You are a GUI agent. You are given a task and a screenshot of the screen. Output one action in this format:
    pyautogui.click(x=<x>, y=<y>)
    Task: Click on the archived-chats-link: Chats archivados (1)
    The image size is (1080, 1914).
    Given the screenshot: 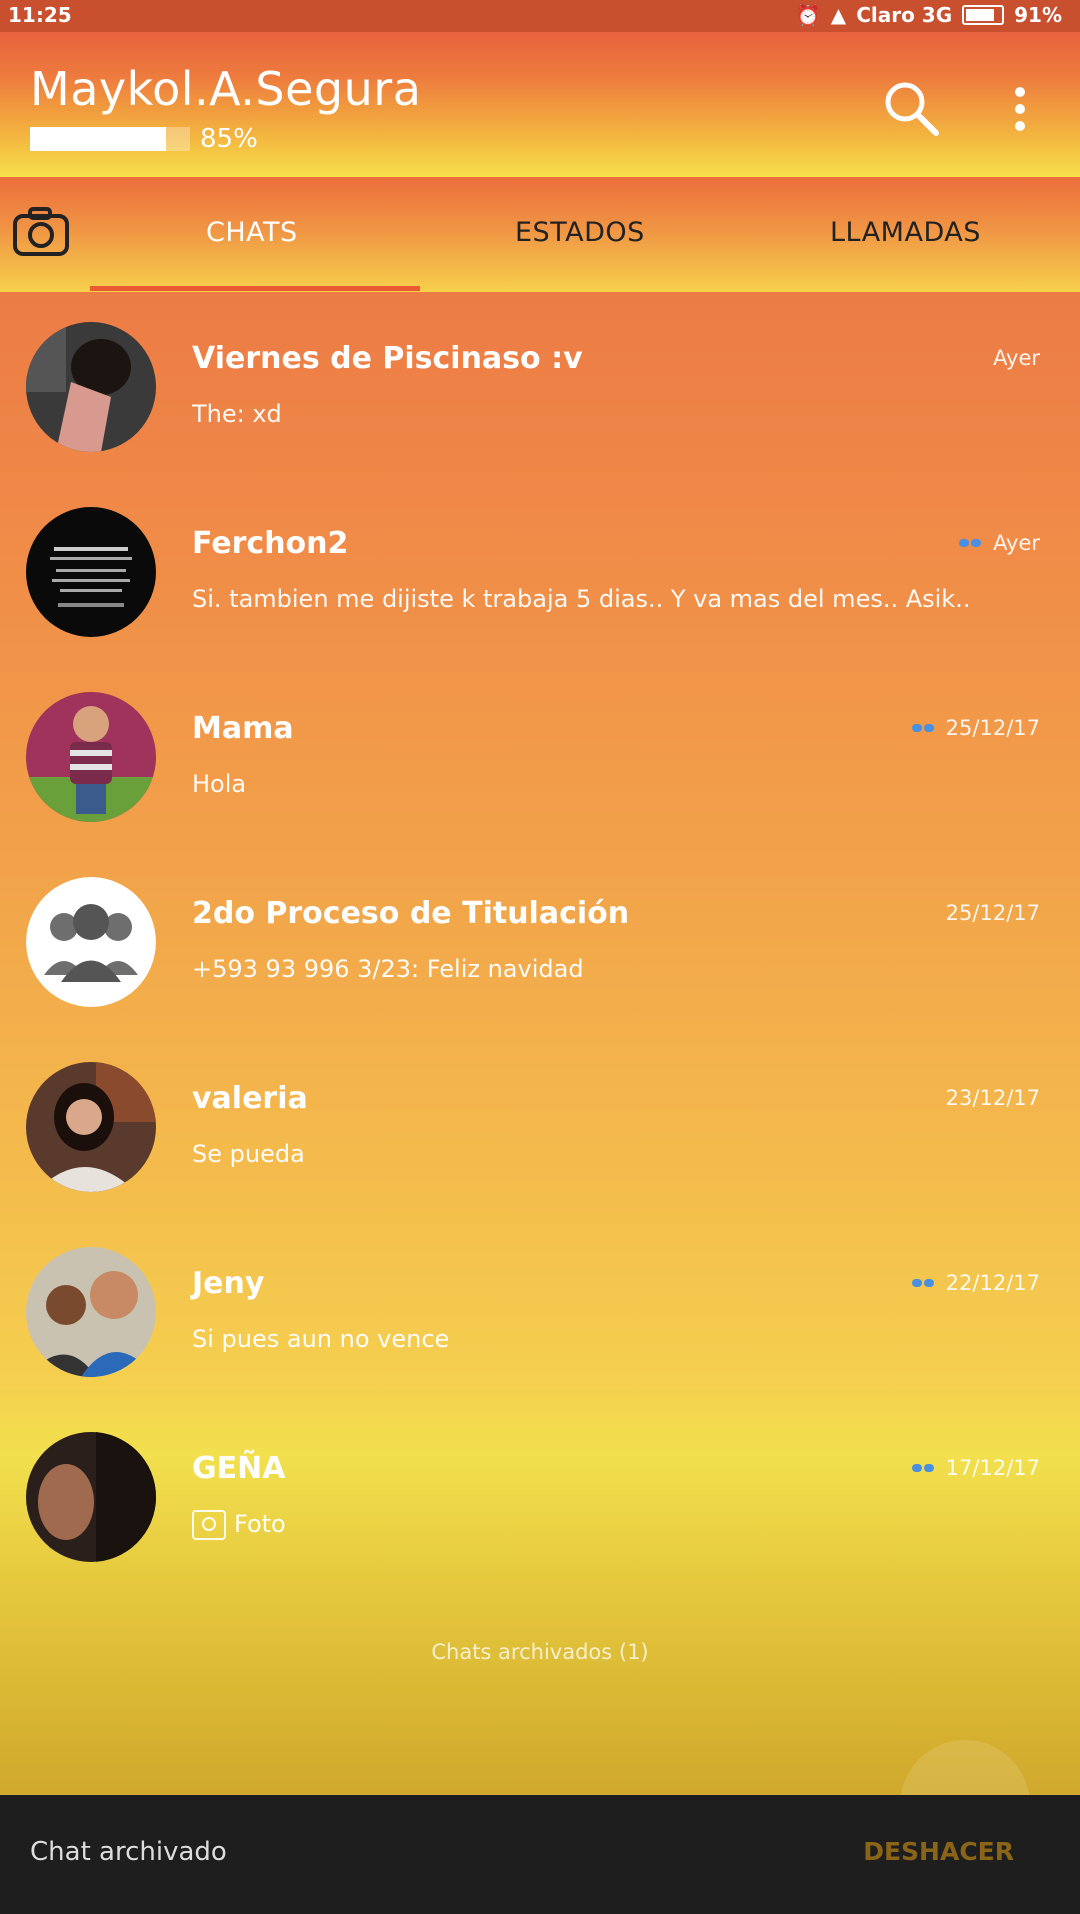 What is the action you would take?
    pyautogui.click(x=540, y=1652)
    